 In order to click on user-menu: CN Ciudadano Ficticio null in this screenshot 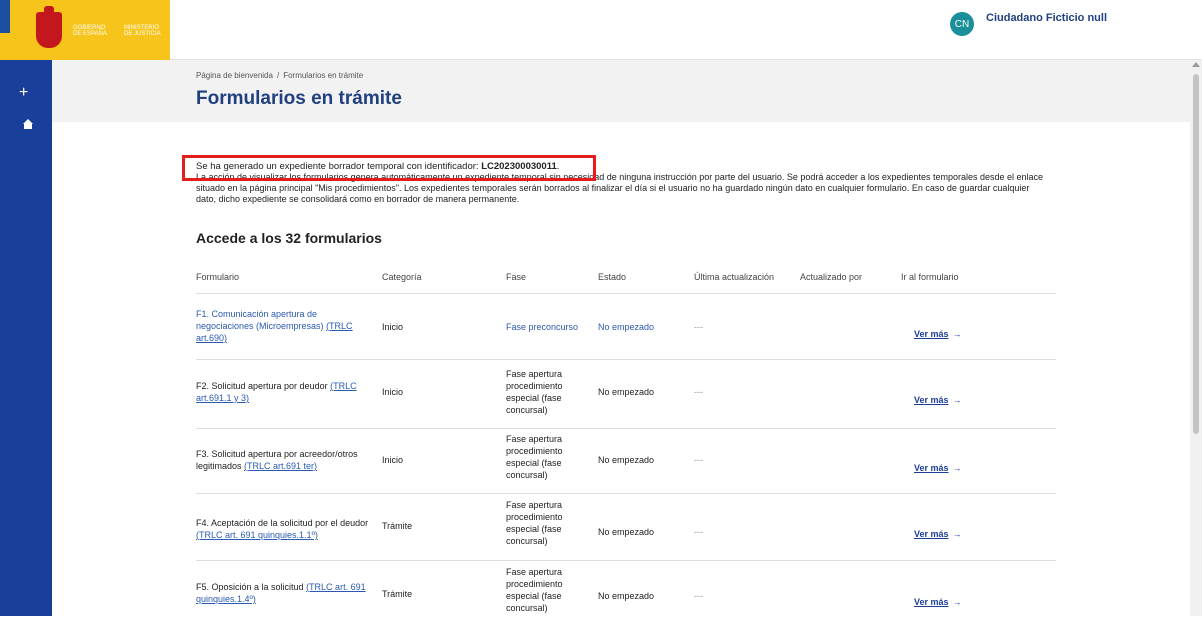, I will do `click(1028, 24)`.